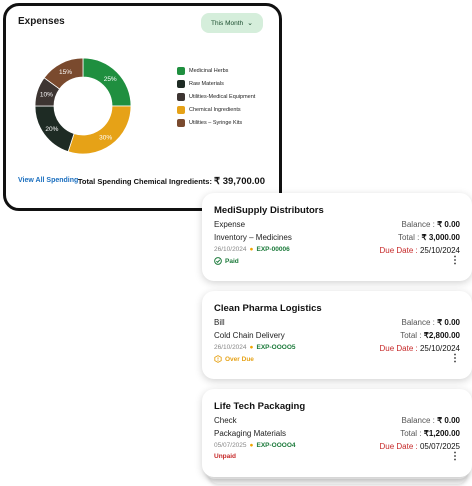  I want to click on expense-meta: 26/10/2024 ● EXP-00006, so click(252, 249).